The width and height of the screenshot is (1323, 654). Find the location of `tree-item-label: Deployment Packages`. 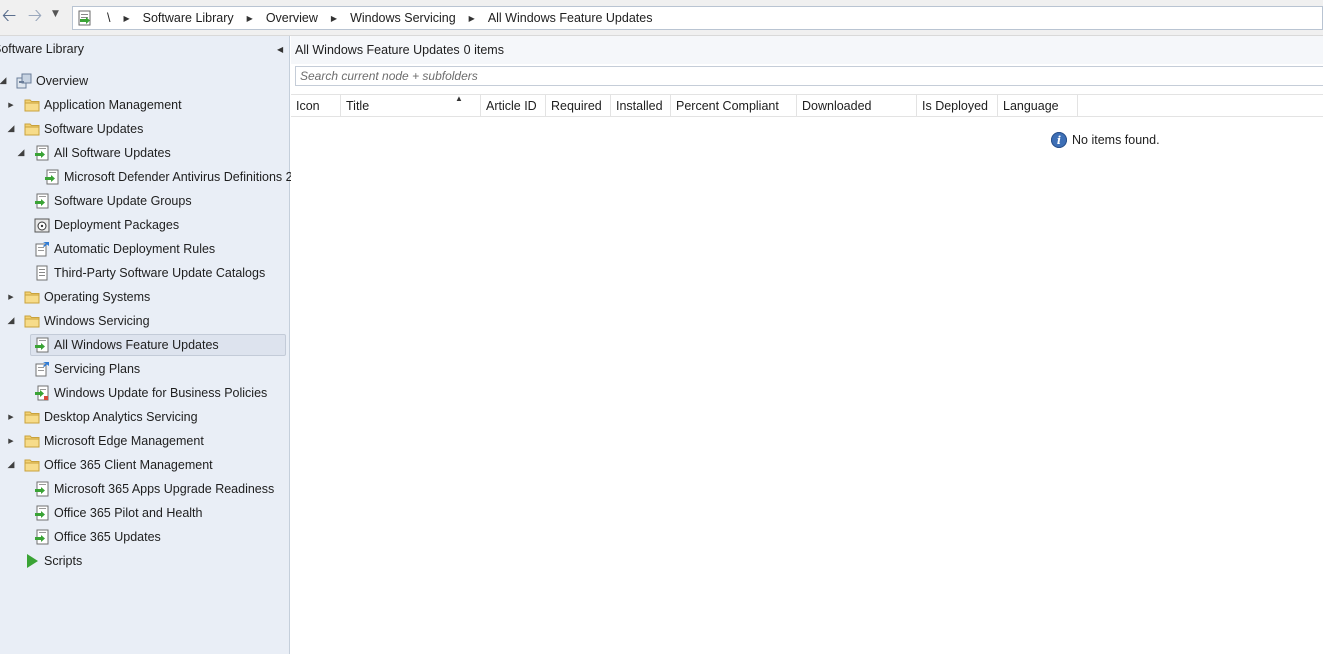

tree-item-label: Deployment Packages is located at coordinates (117, 225).